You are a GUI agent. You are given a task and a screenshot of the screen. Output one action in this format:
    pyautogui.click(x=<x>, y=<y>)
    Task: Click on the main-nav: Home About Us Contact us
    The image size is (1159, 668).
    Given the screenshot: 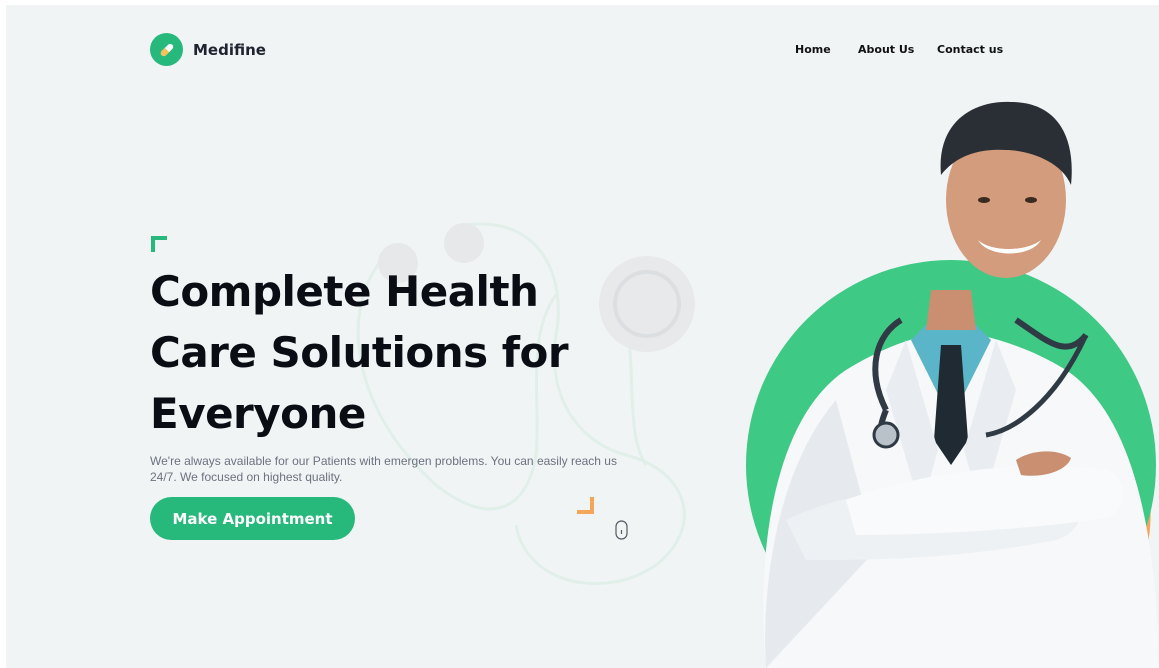 What is the action you would take?
    pyautogui.click(x=582, y=53)
    